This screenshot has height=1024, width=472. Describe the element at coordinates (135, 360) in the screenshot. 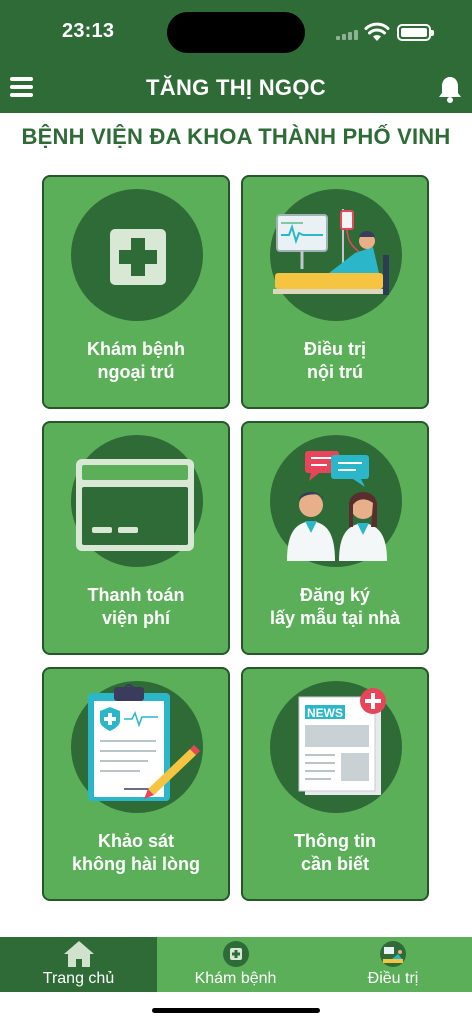

I see `tile-label: Khám bệnh ngoại trú` at that location.